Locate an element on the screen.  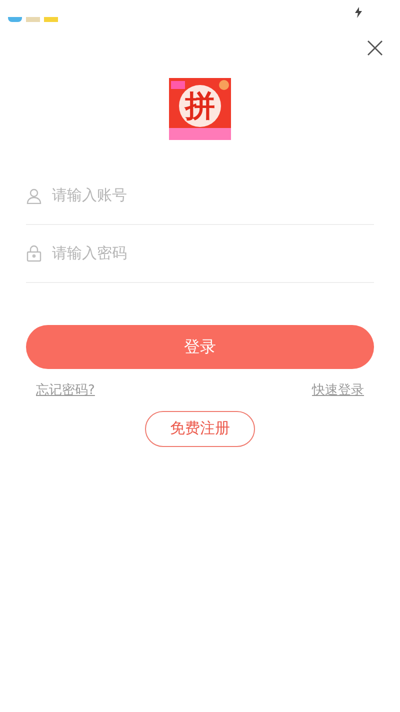
lock-icon is located at coordinates (34, 253).